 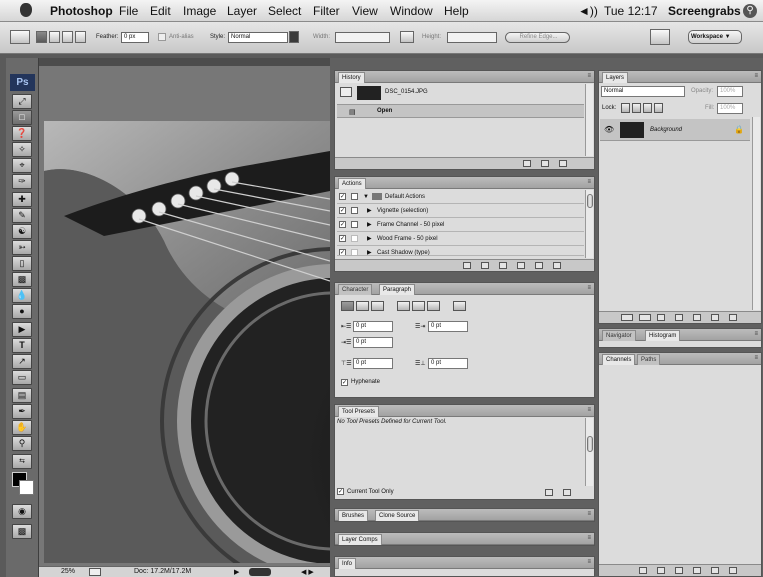 I want to click on new-preset-icon, so click(x=549, y=492).